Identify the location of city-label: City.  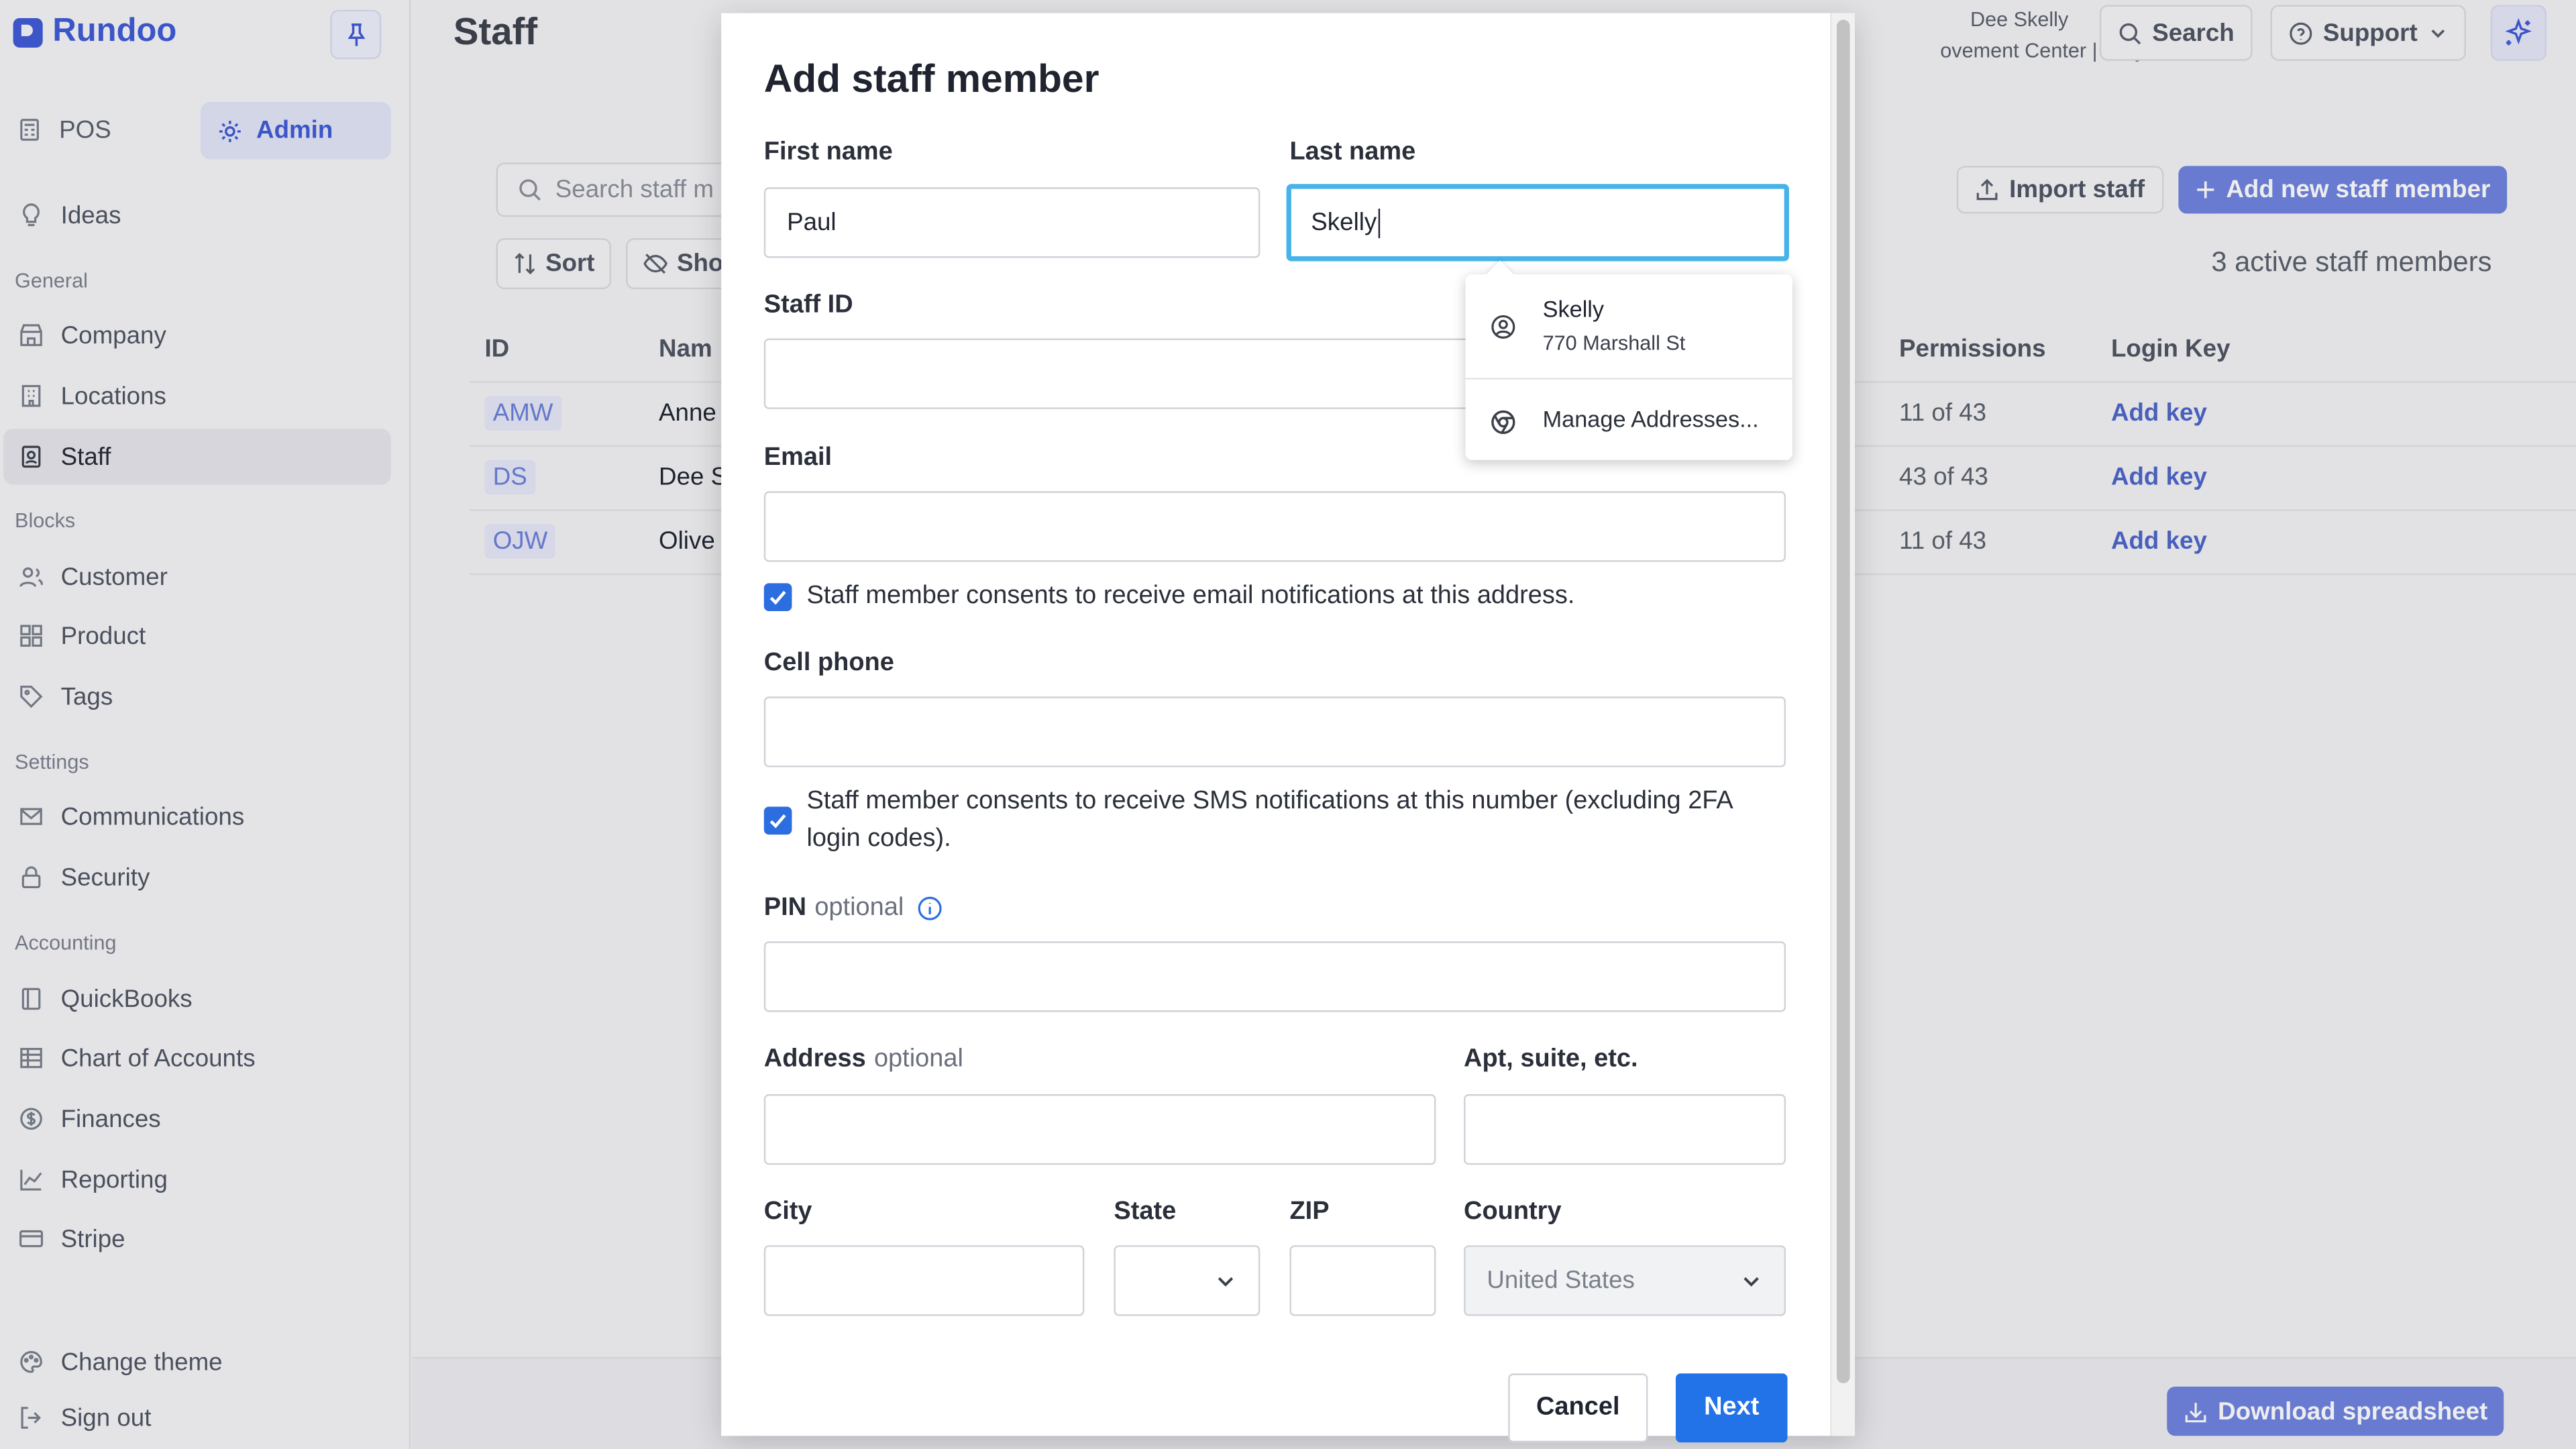
(787, 1211).